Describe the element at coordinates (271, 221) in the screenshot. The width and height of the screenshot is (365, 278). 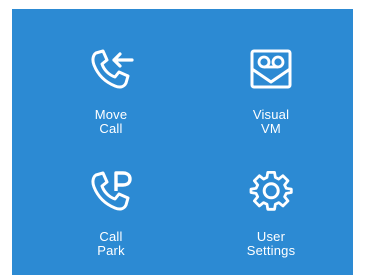
I see `user-settings-button: User Settings` at that location.